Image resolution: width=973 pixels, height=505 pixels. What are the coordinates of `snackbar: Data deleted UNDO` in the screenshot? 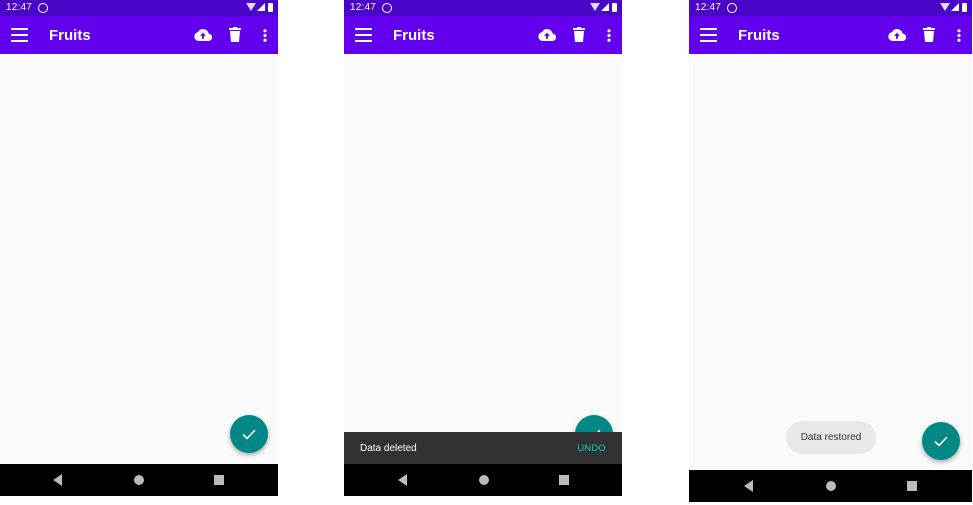 It's located at (483, 448).